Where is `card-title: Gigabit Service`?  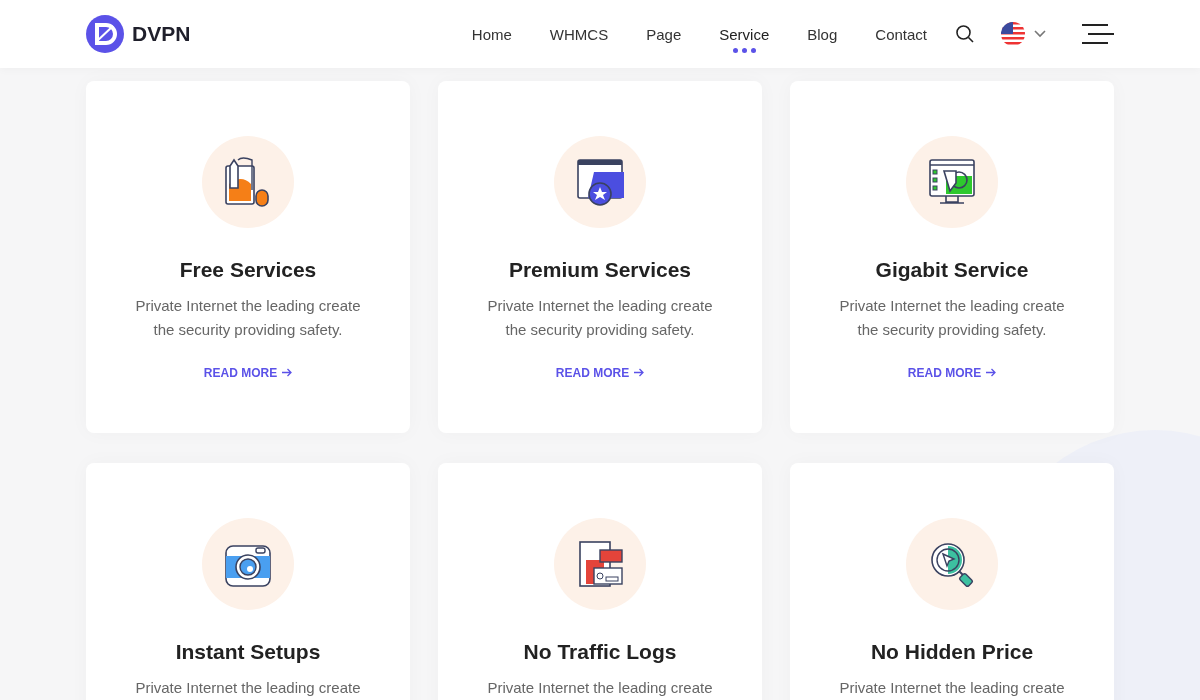
card-title: Gigabit Service is located at coordinates (952, 270).